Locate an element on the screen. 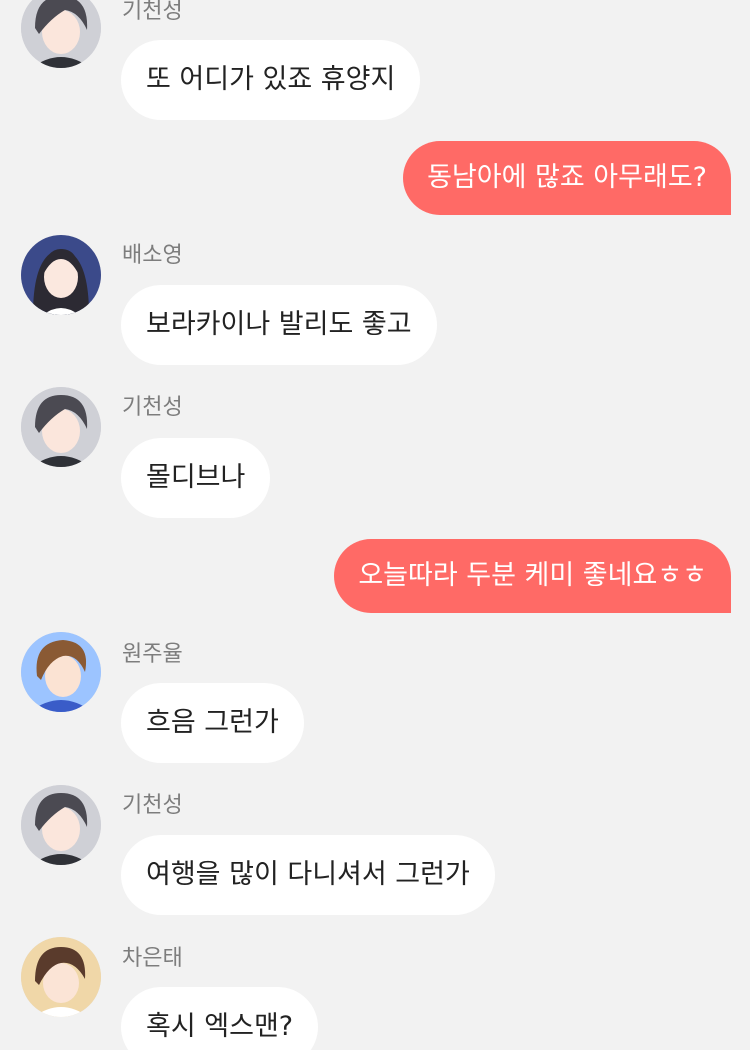 The image size is (750, 1050). message-bubble: 동남아에 많죠 아무래도? is located at coordinates (567, 178).